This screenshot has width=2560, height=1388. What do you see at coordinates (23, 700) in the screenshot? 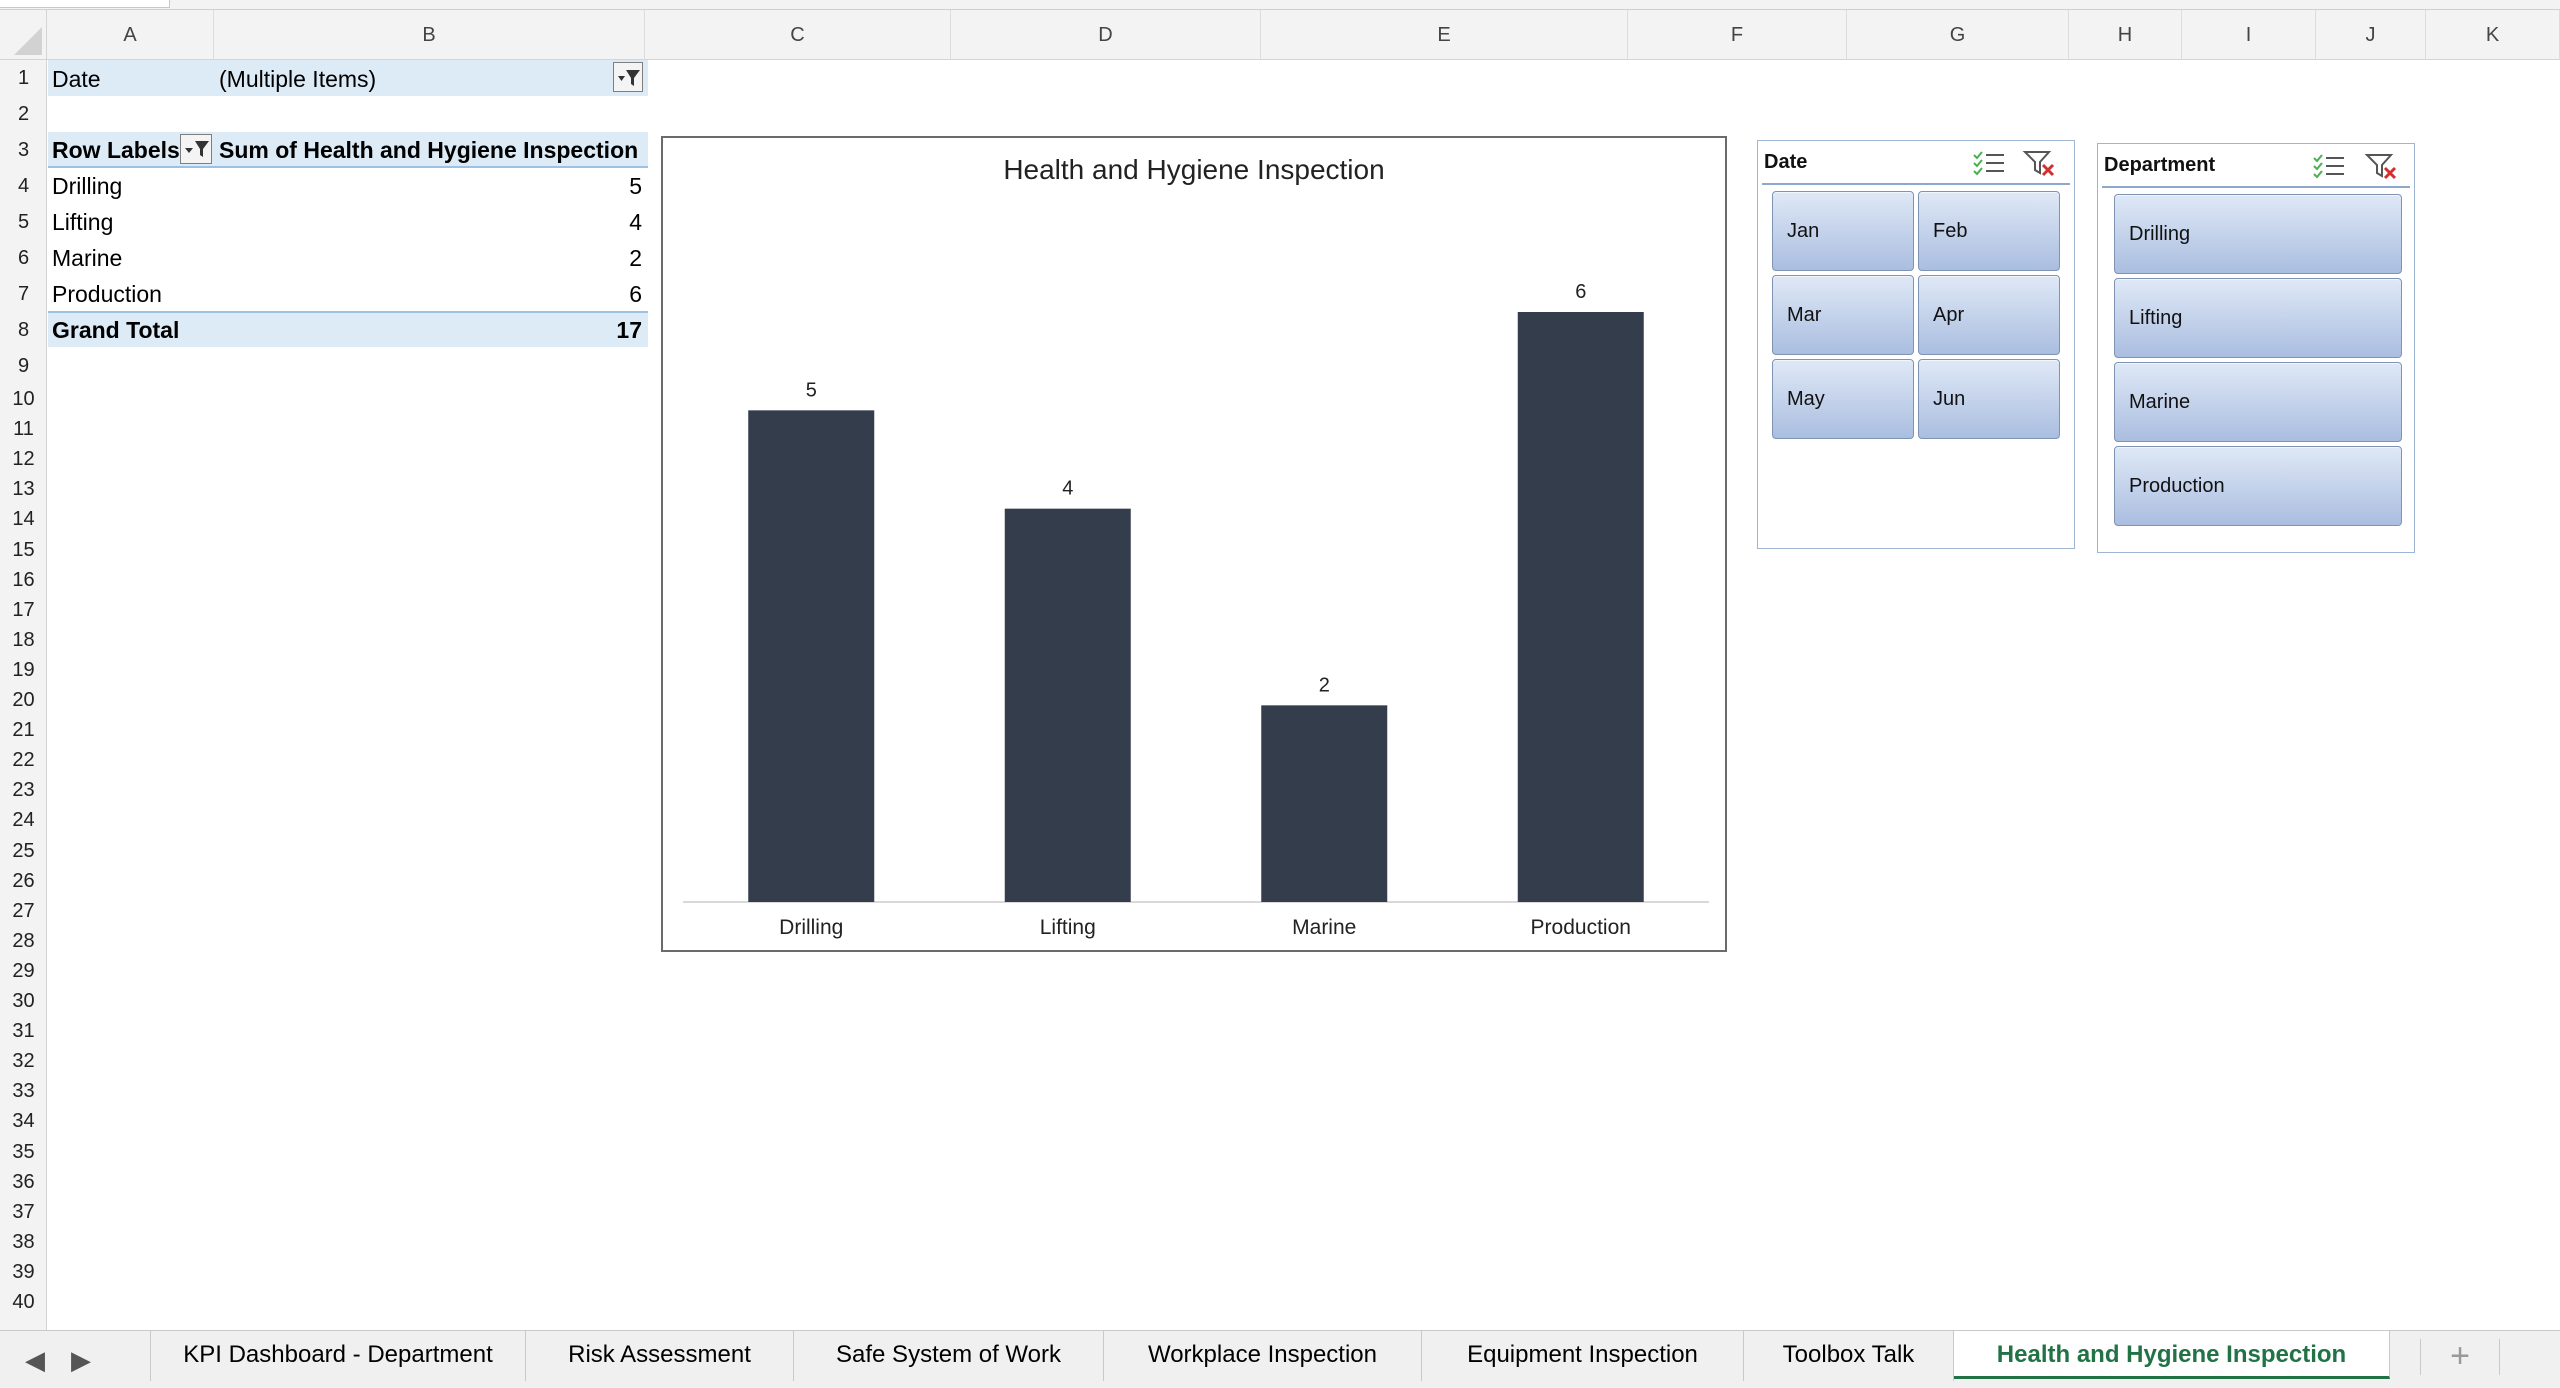
I see `row-header: 20` at bounding box center [23, 700].